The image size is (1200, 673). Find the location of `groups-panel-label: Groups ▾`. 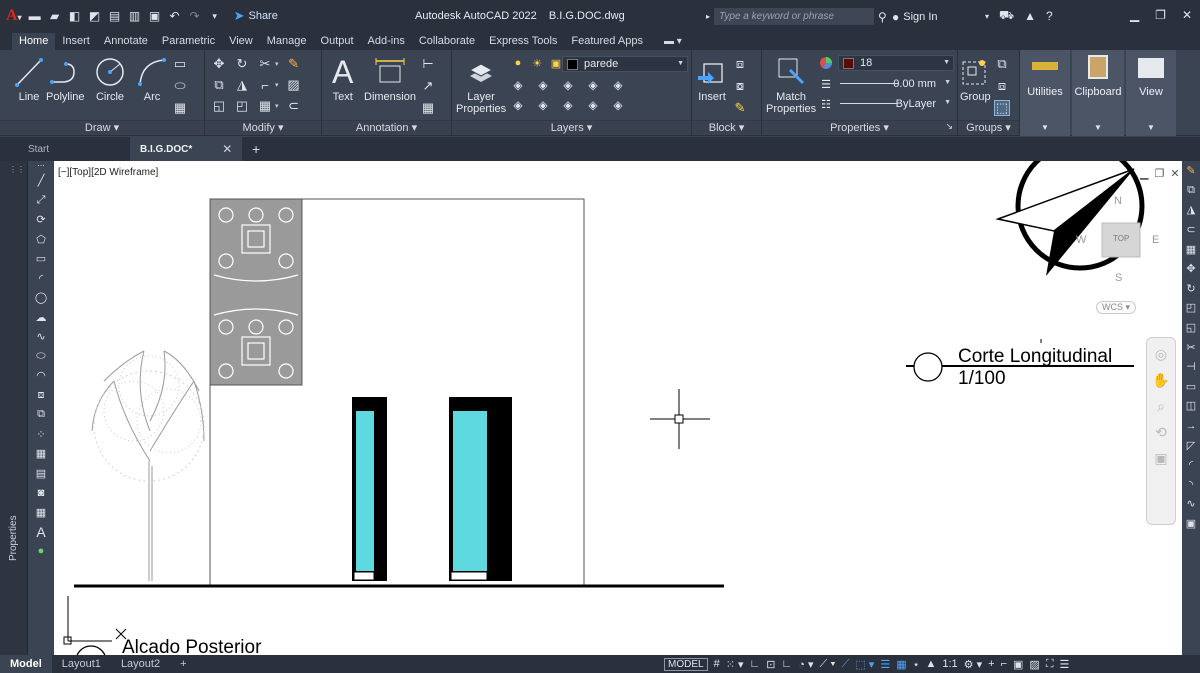

groups-panel-label: Groups ▾ is located at coordinates (988, 127).